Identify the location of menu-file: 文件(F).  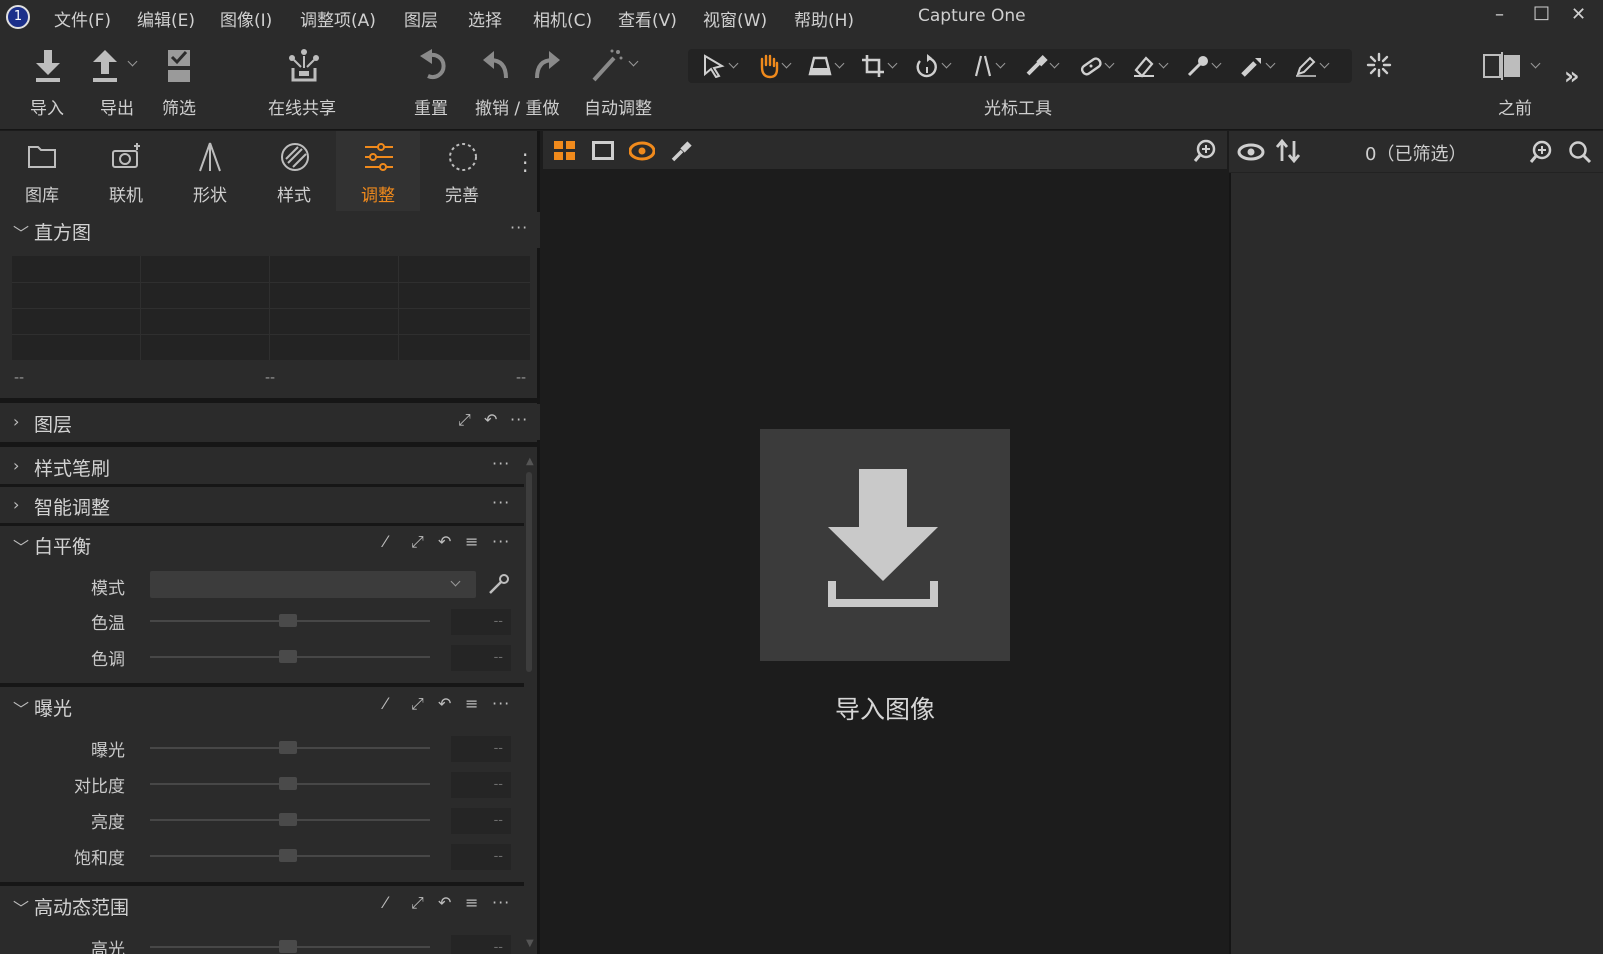
(82, 18).